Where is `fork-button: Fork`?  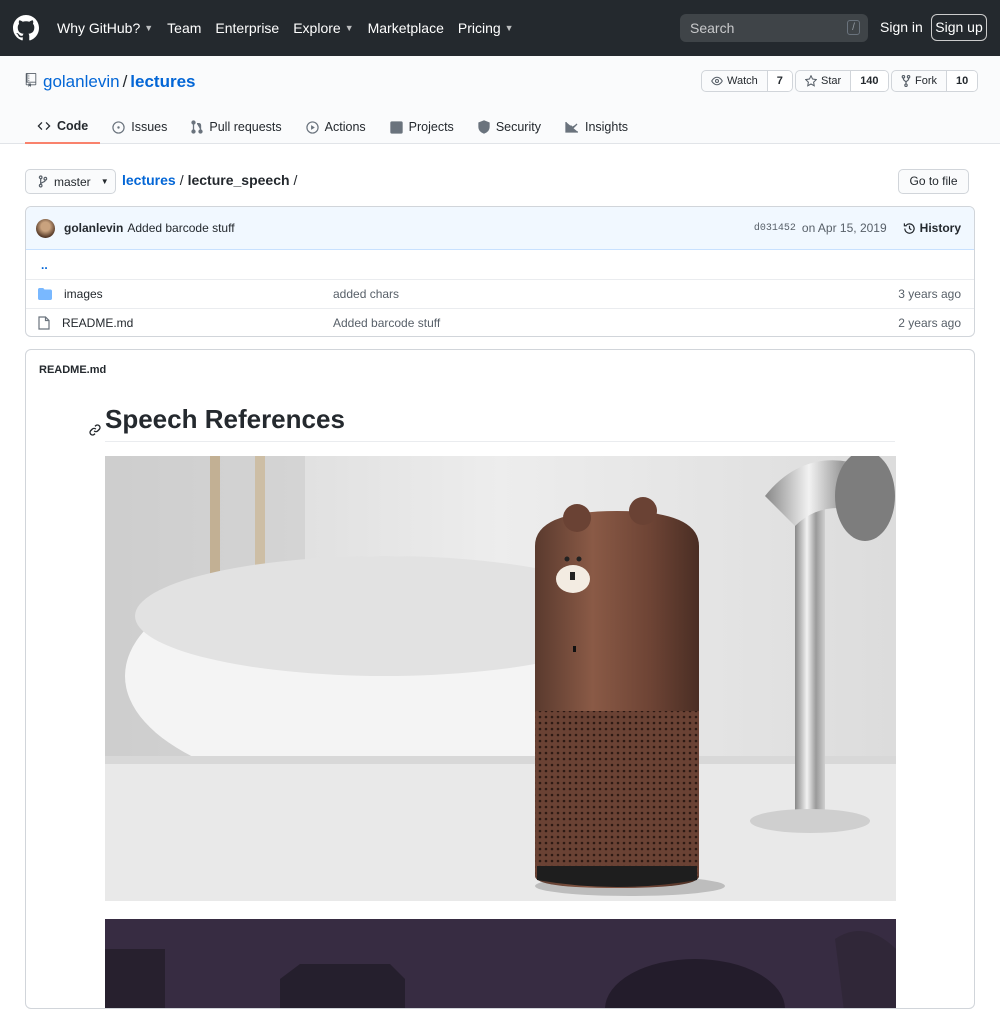 fork-button: Fork is located at coordinates (919, 81).